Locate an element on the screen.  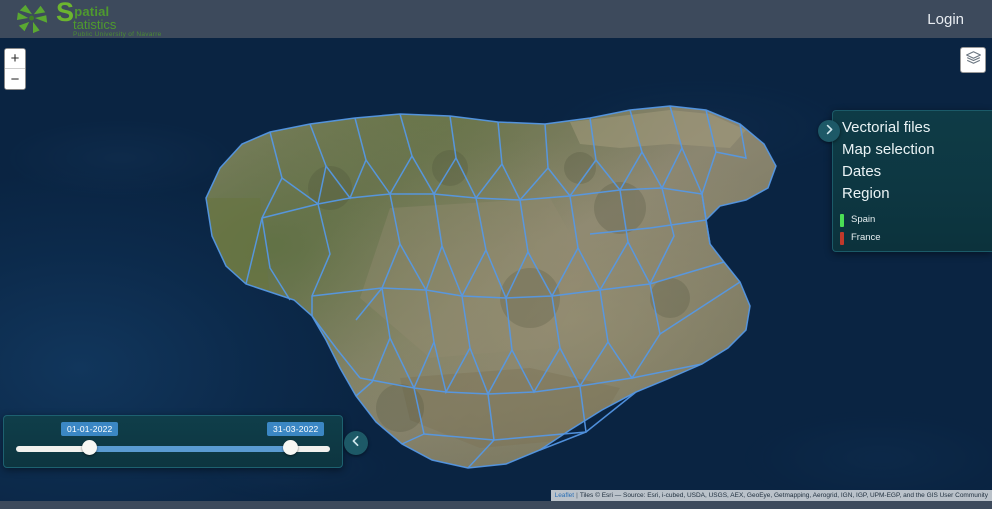
legend-item-spain: Spain is located at coordinates (916, 220).